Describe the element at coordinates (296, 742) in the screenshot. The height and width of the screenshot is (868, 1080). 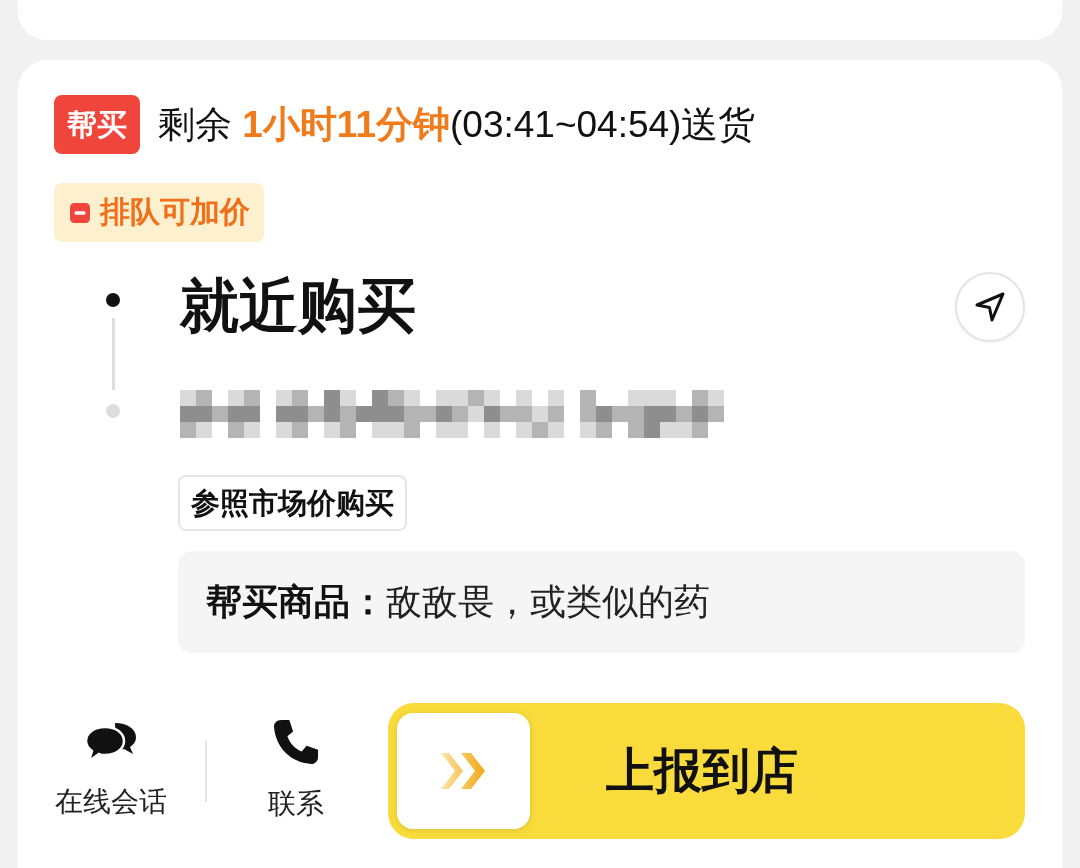
I see `phone-icon` at that location.